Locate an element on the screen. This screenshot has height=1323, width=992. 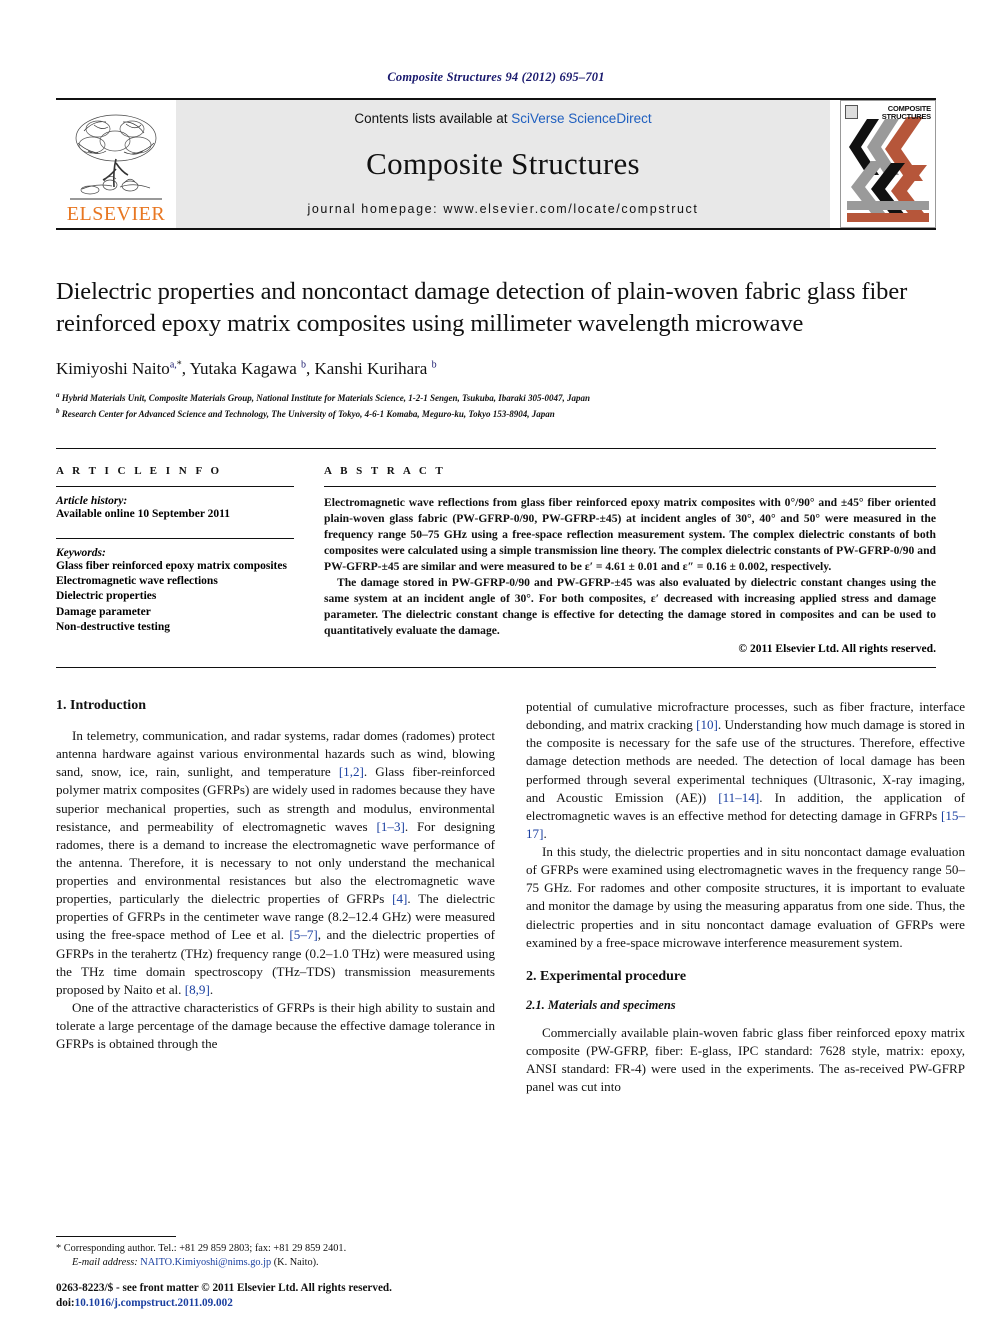
contents-prefix-text: Contents lists available at is located at coordinates (433, 118).